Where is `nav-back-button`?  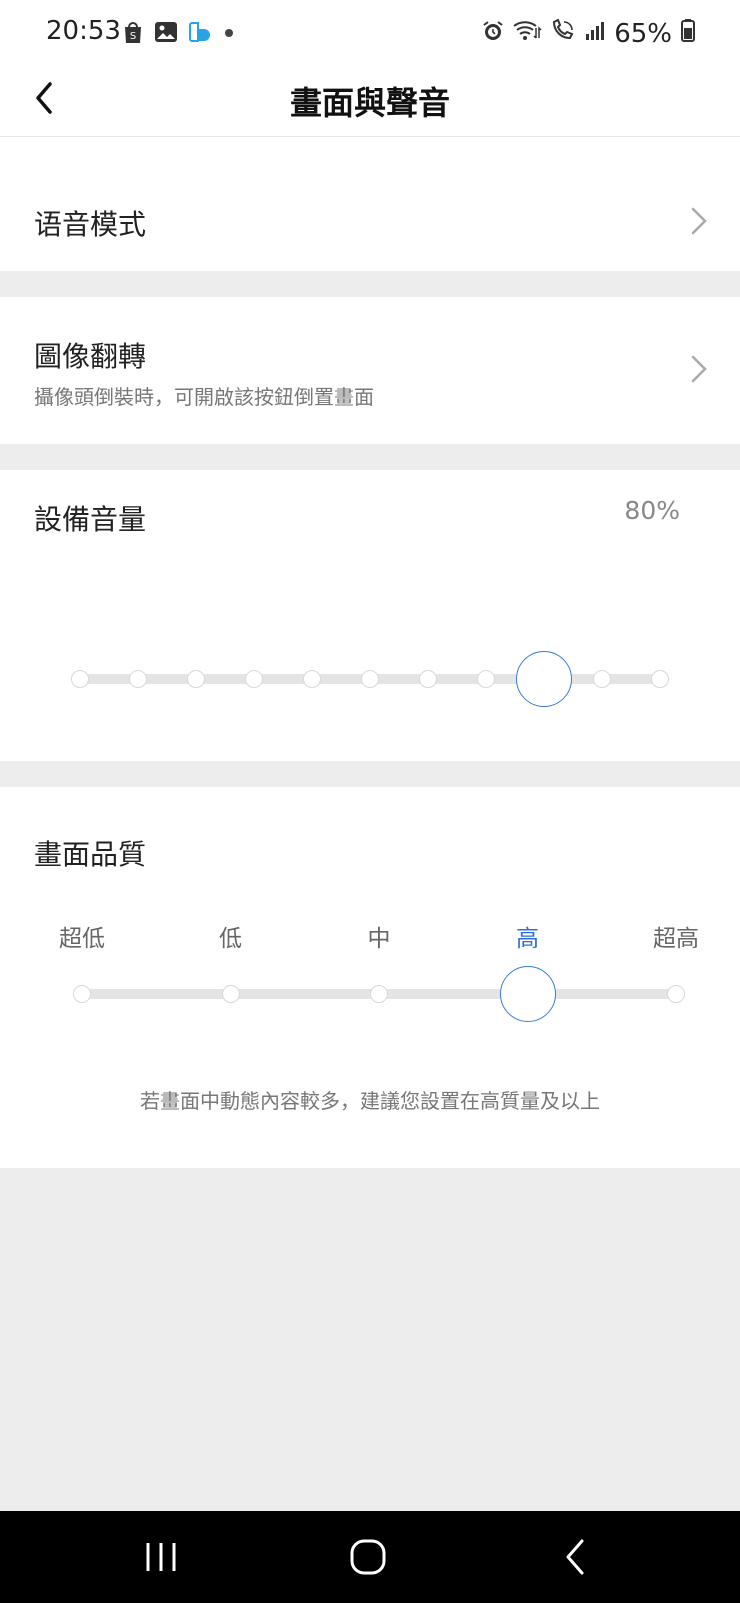
nav-back-button is located at coordinates (576, 1557).